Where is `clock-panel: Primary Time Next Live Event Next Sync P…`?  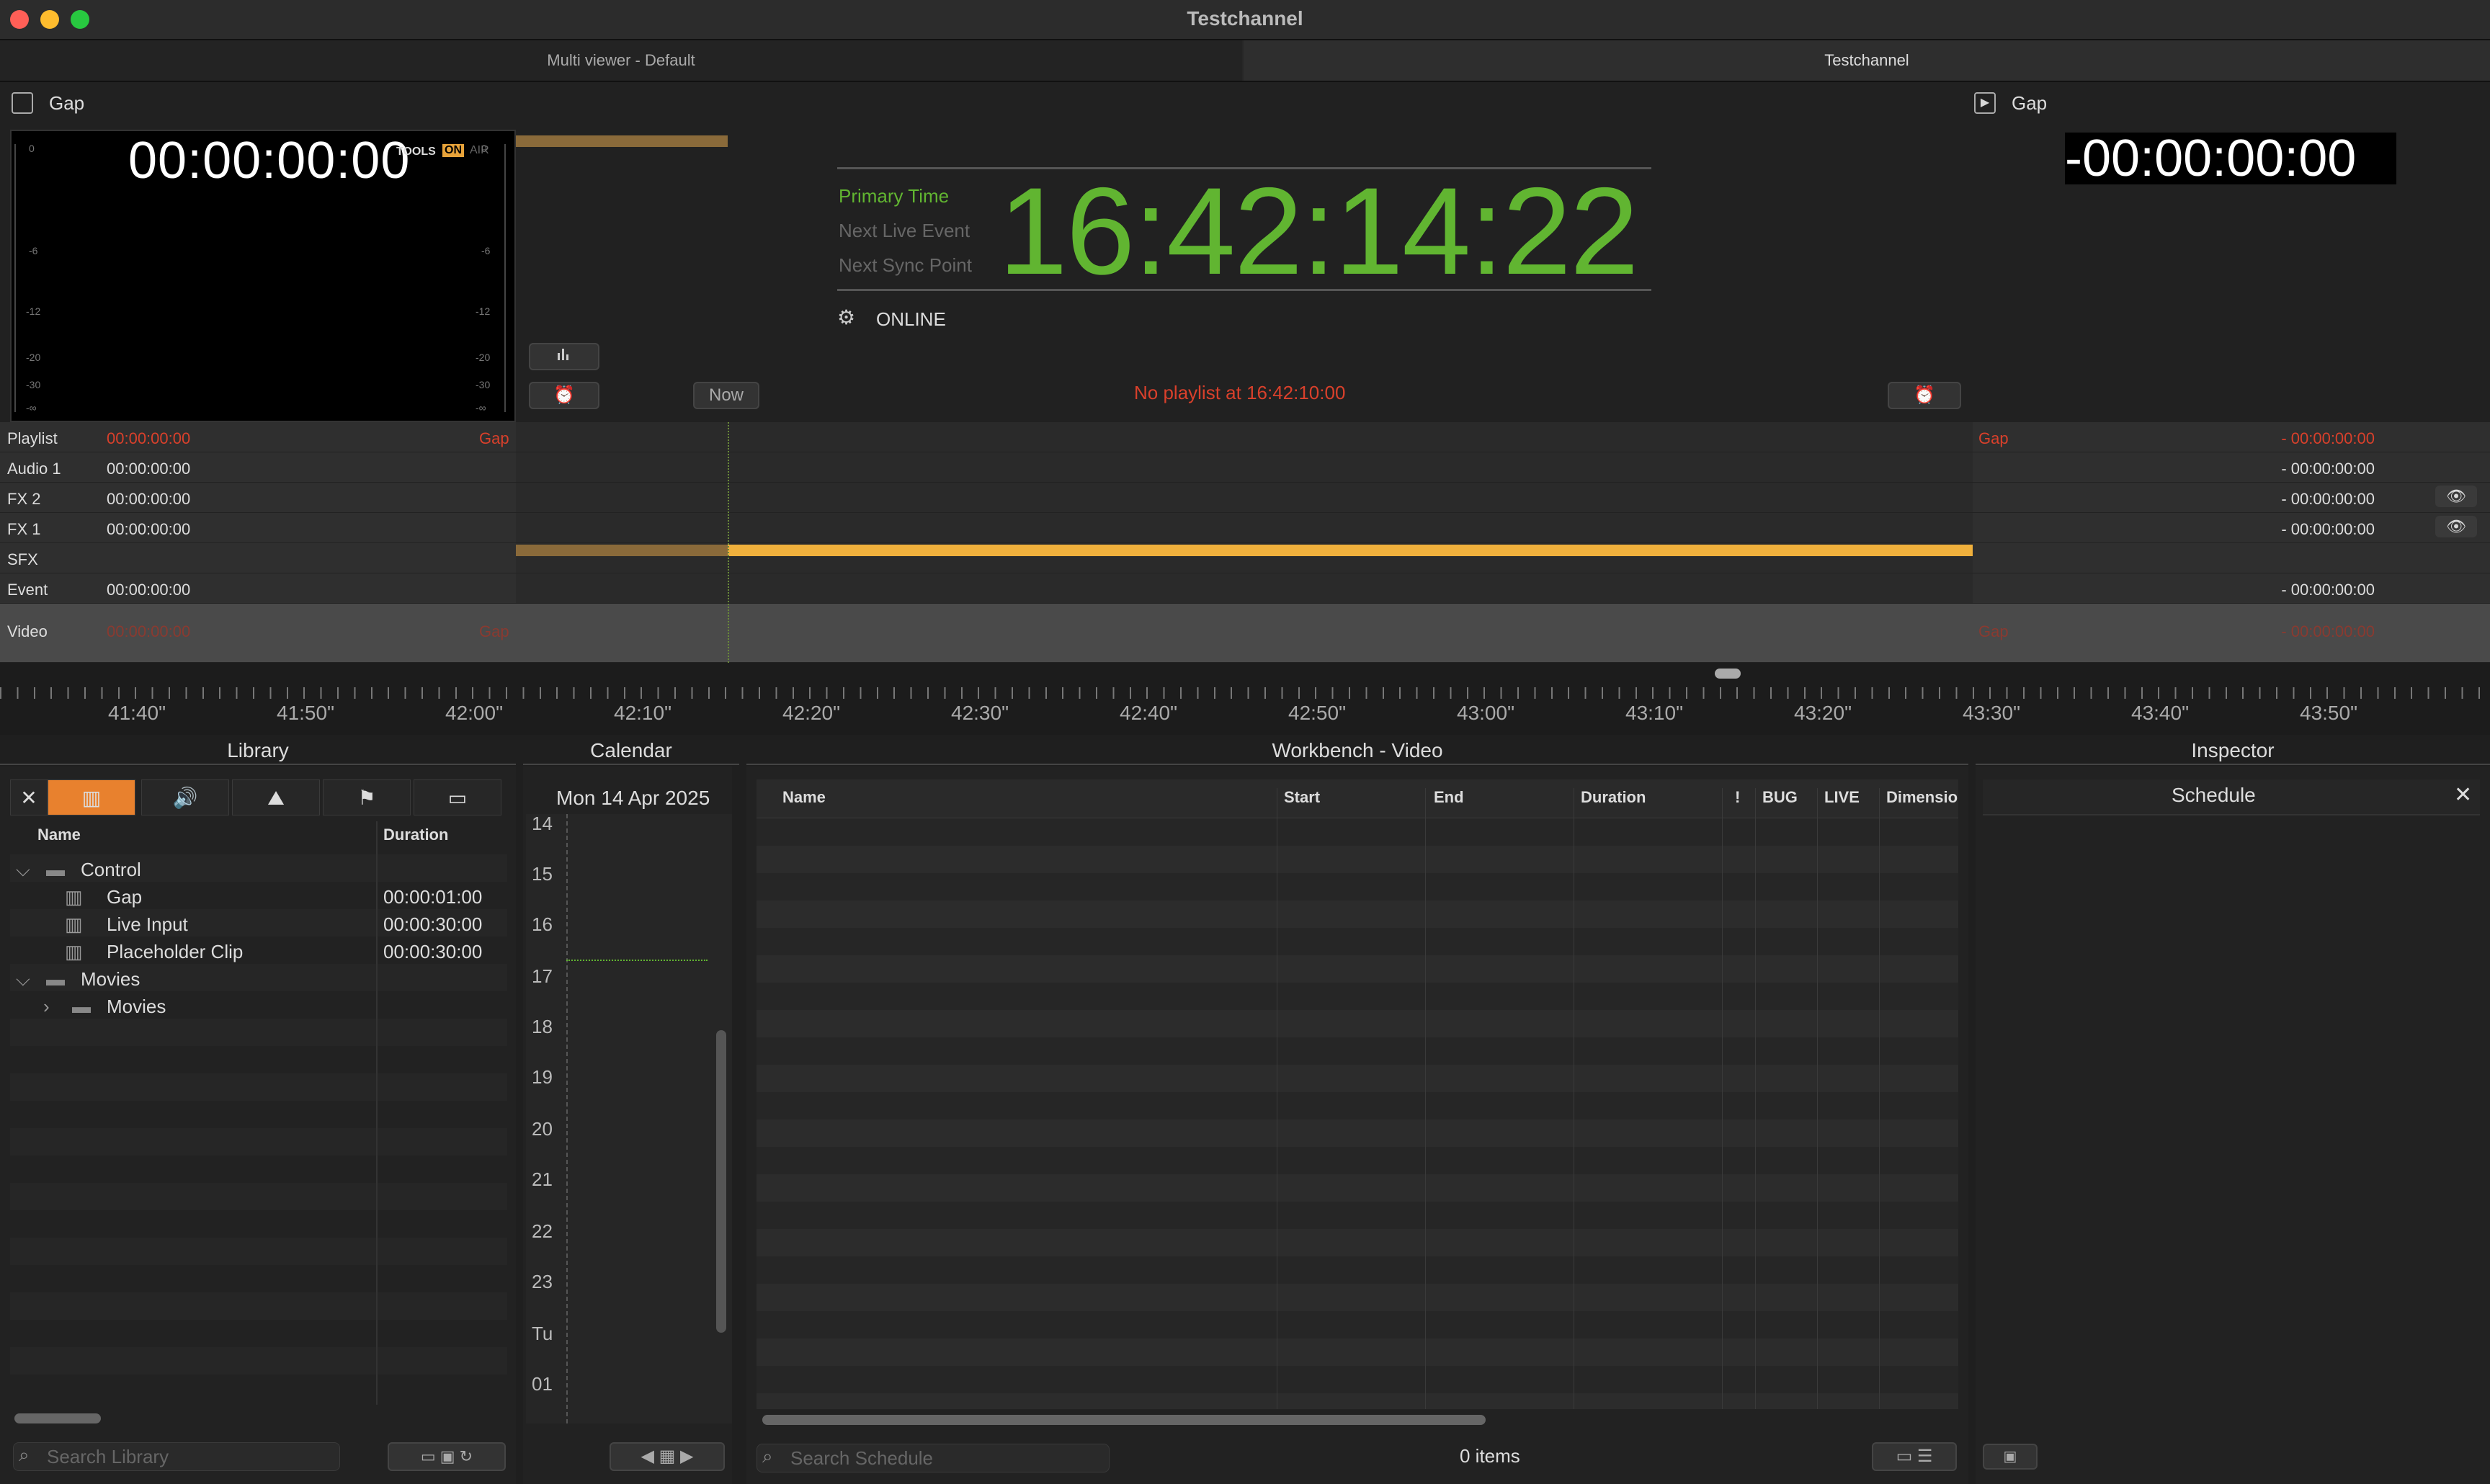 clock-panel: Primary Time Next Live Event Next Sync P… is located at coordinates (1244, 230).